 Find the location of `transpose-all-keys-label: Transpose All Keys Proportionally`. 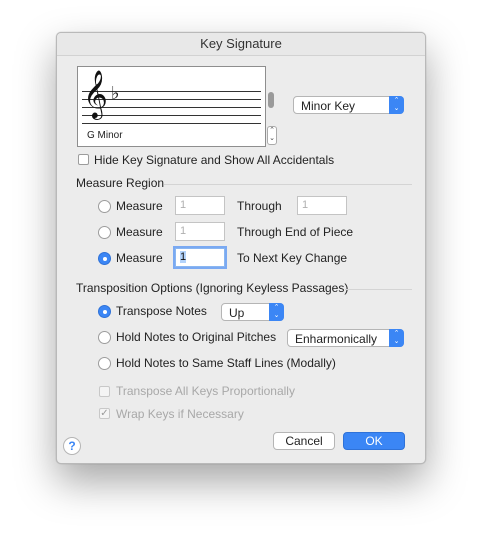

transpose-all-keys-label: Transpose All Keys Proportionally is located at coordinates (205, 391).